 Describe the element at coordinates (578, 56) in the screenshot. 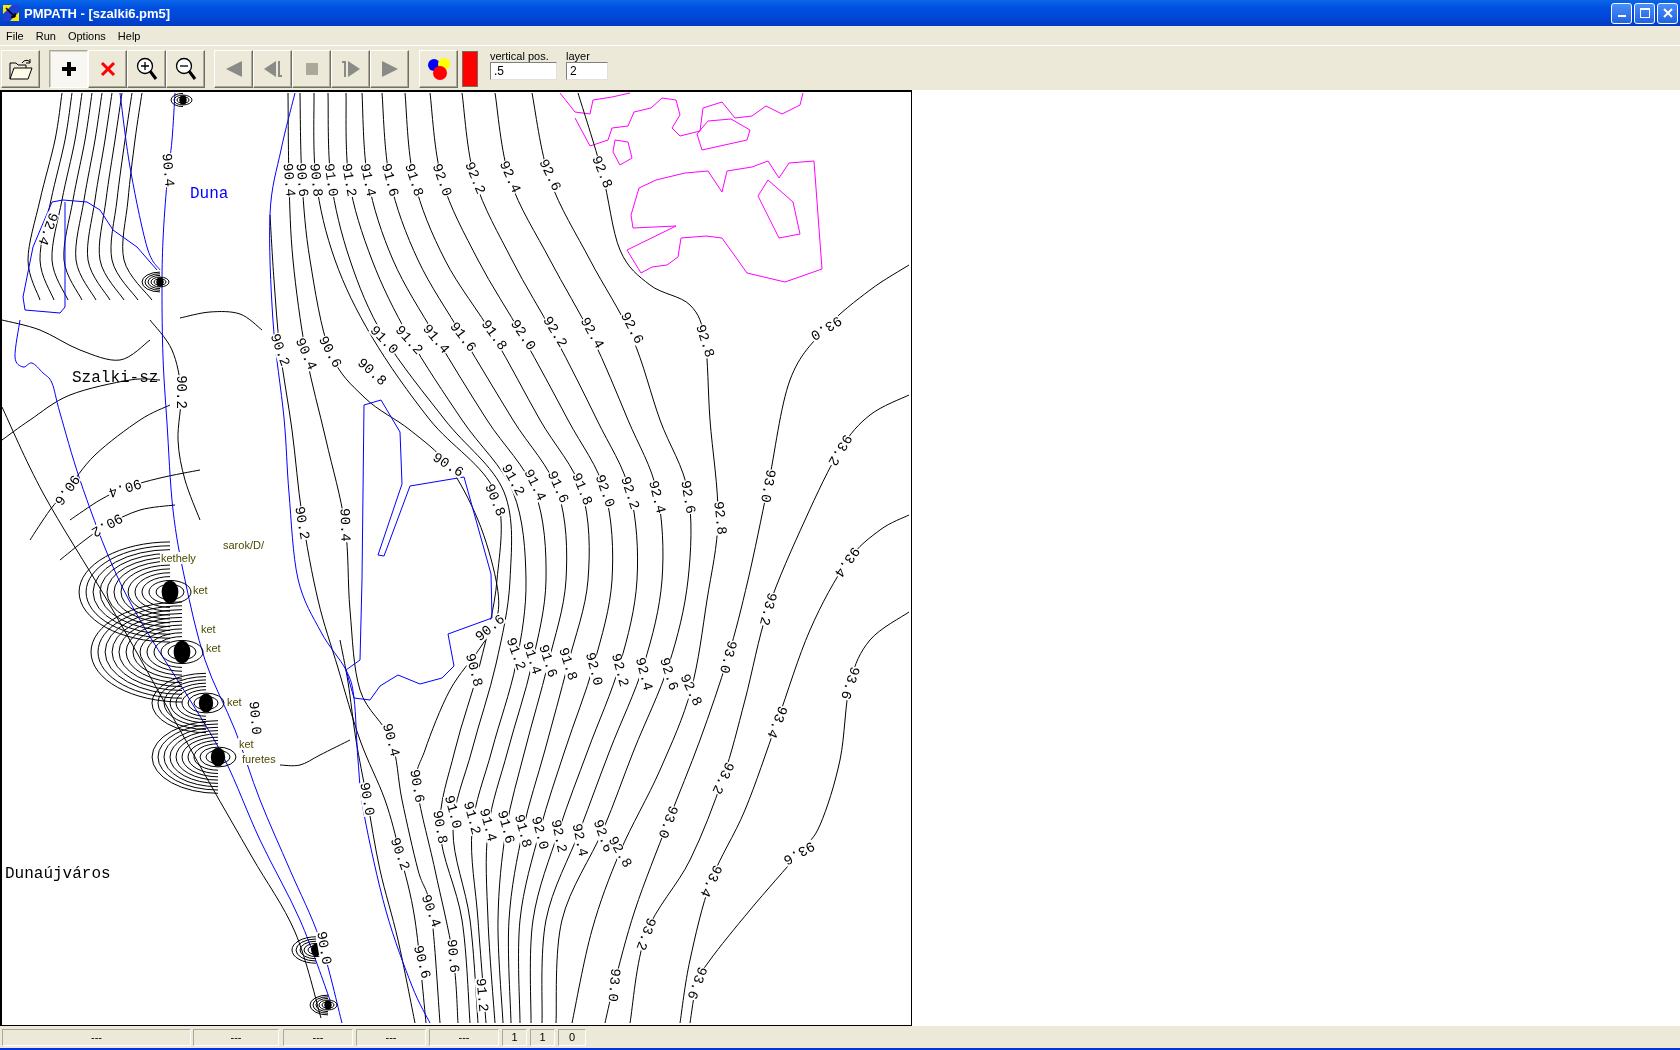

I see `field-label: layer` at that location.